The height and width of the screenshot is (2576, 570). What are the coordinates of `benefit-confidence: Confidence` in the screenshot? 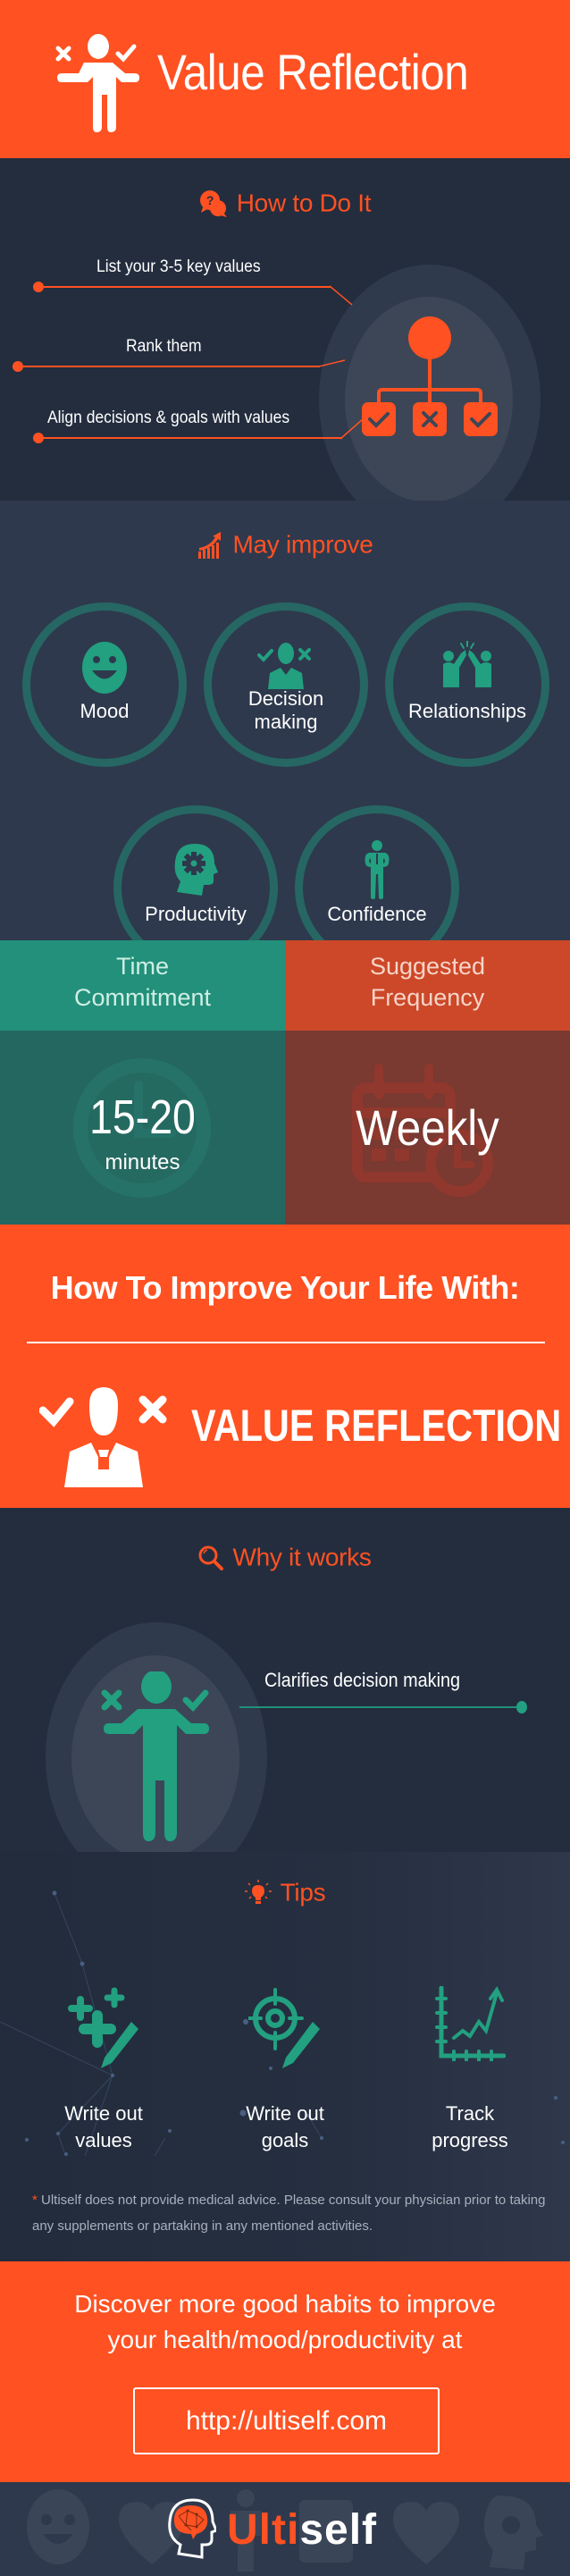 It's located at (377, 873).